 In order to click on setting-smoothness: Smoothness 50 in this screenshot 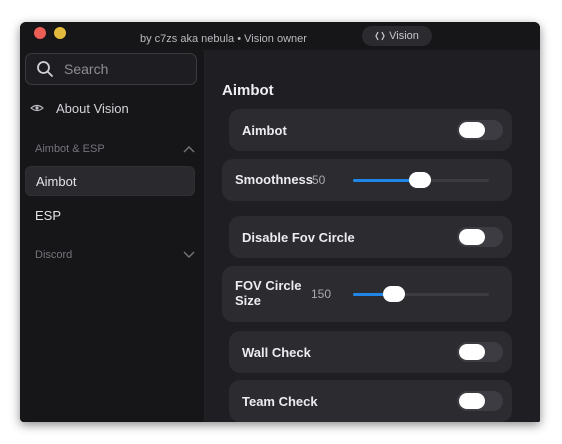, I will do `click(367, 180)`.